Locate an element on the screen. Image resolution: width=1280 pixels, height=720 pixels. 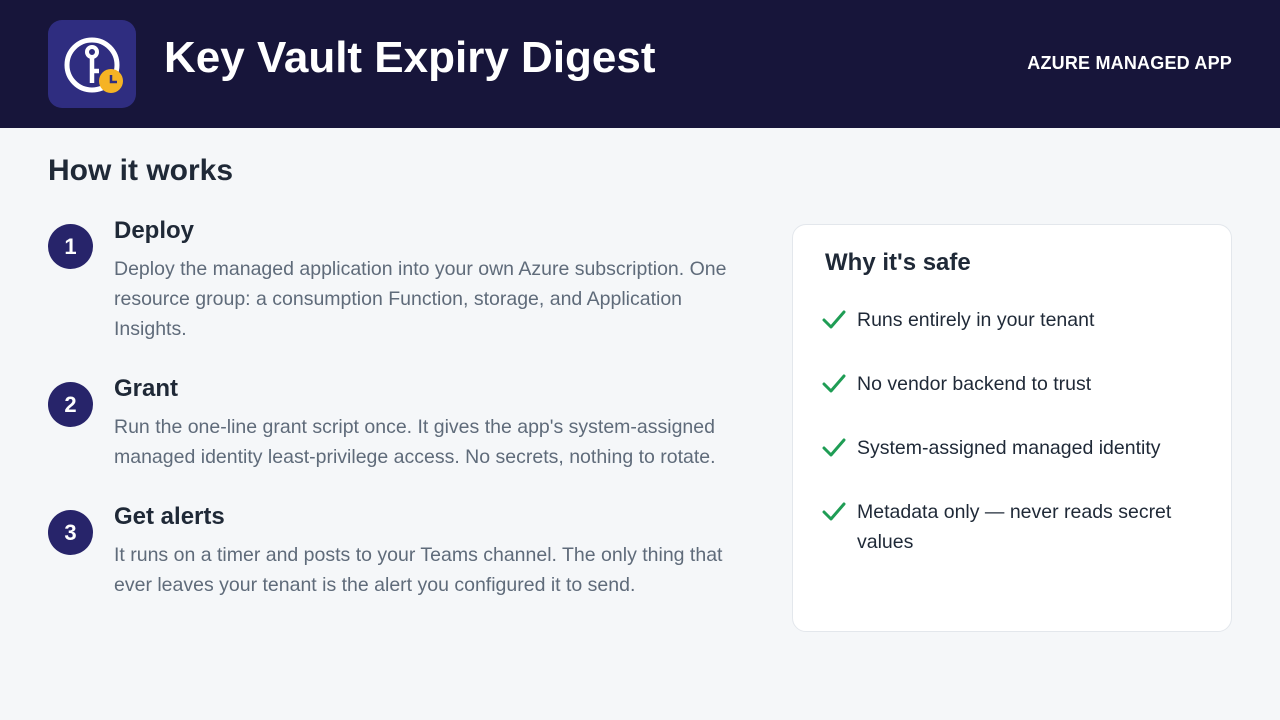
key-clock-icon is located at coordinates (93, 65).